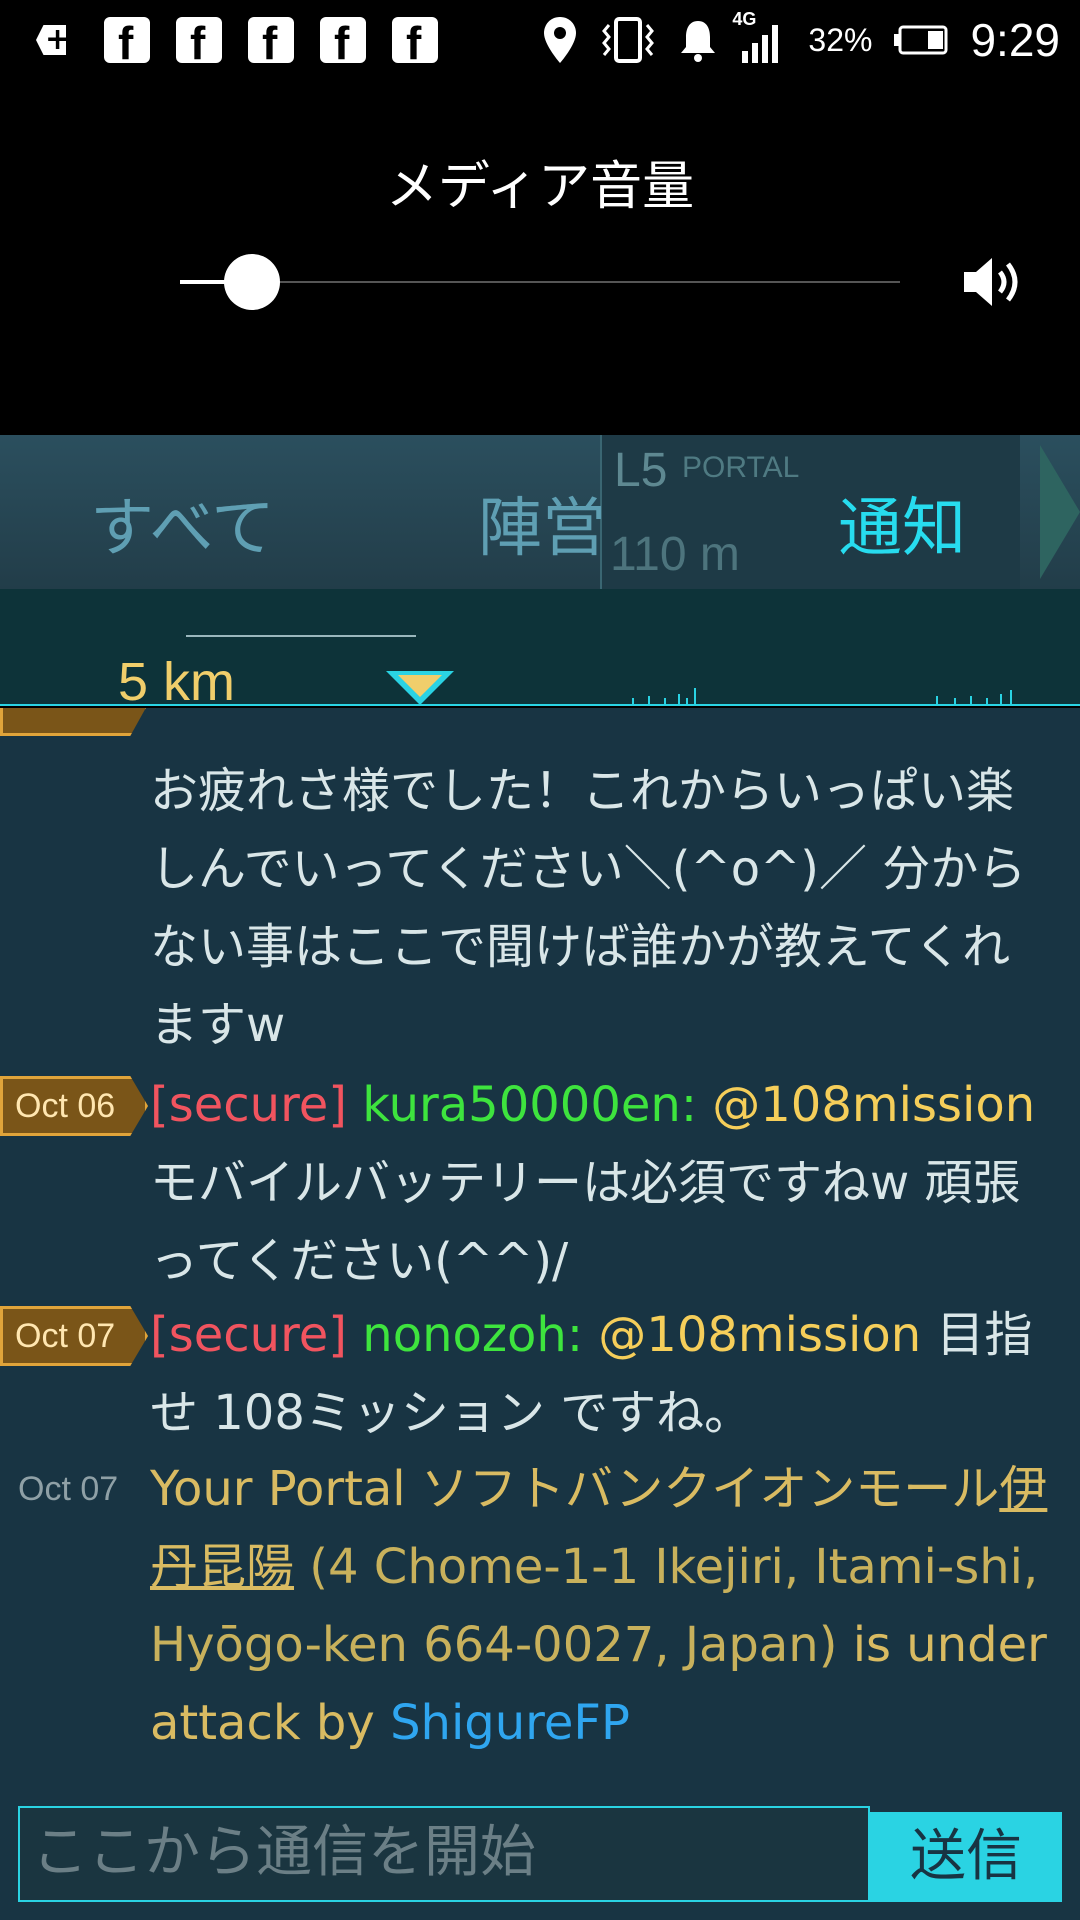  I want to click on notification-icons: + f f f f f, so click(247, 40).